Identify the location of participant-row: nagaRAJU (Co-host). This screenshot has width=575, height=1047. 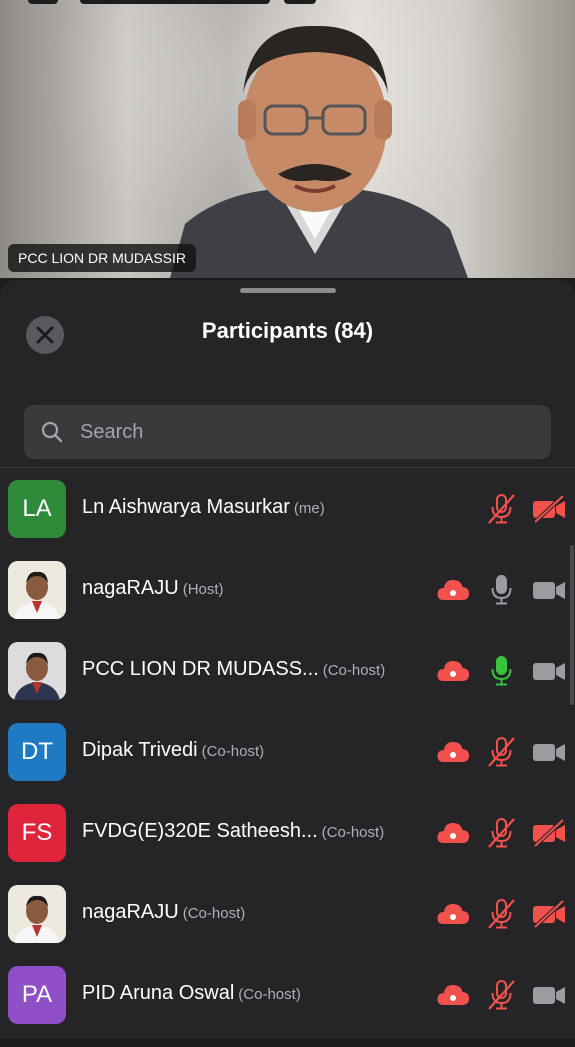
(287, 925).